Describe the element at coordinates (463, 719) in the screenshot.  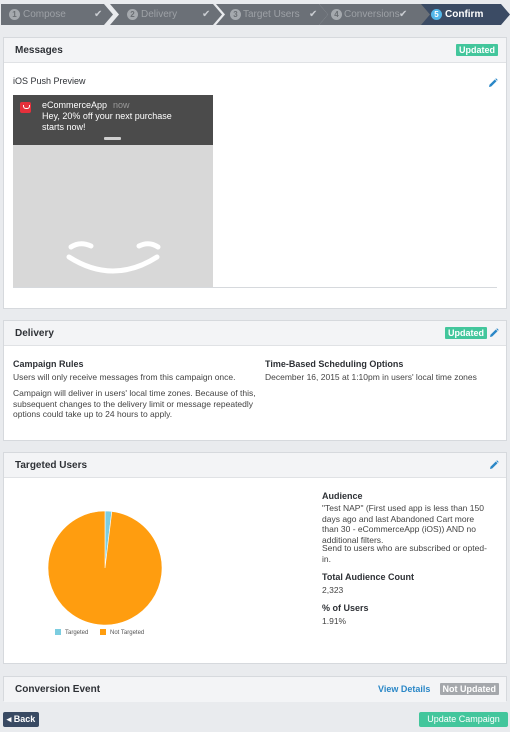
I see `update-campaign-button: Update Campaign` at that location.